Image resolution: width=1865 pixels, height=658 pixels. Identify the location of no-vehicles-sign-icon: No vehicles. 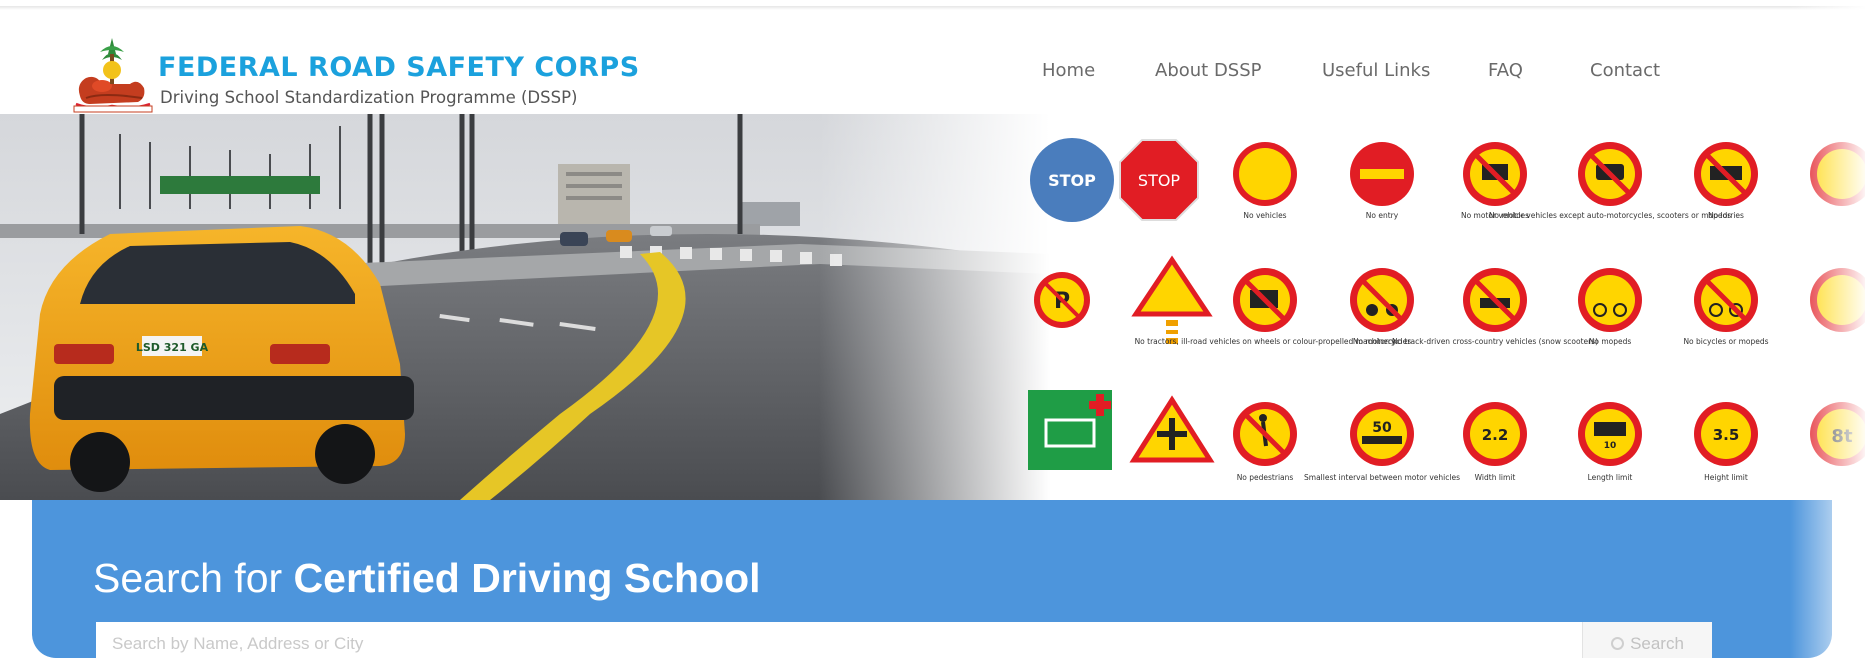
(1265, 181).